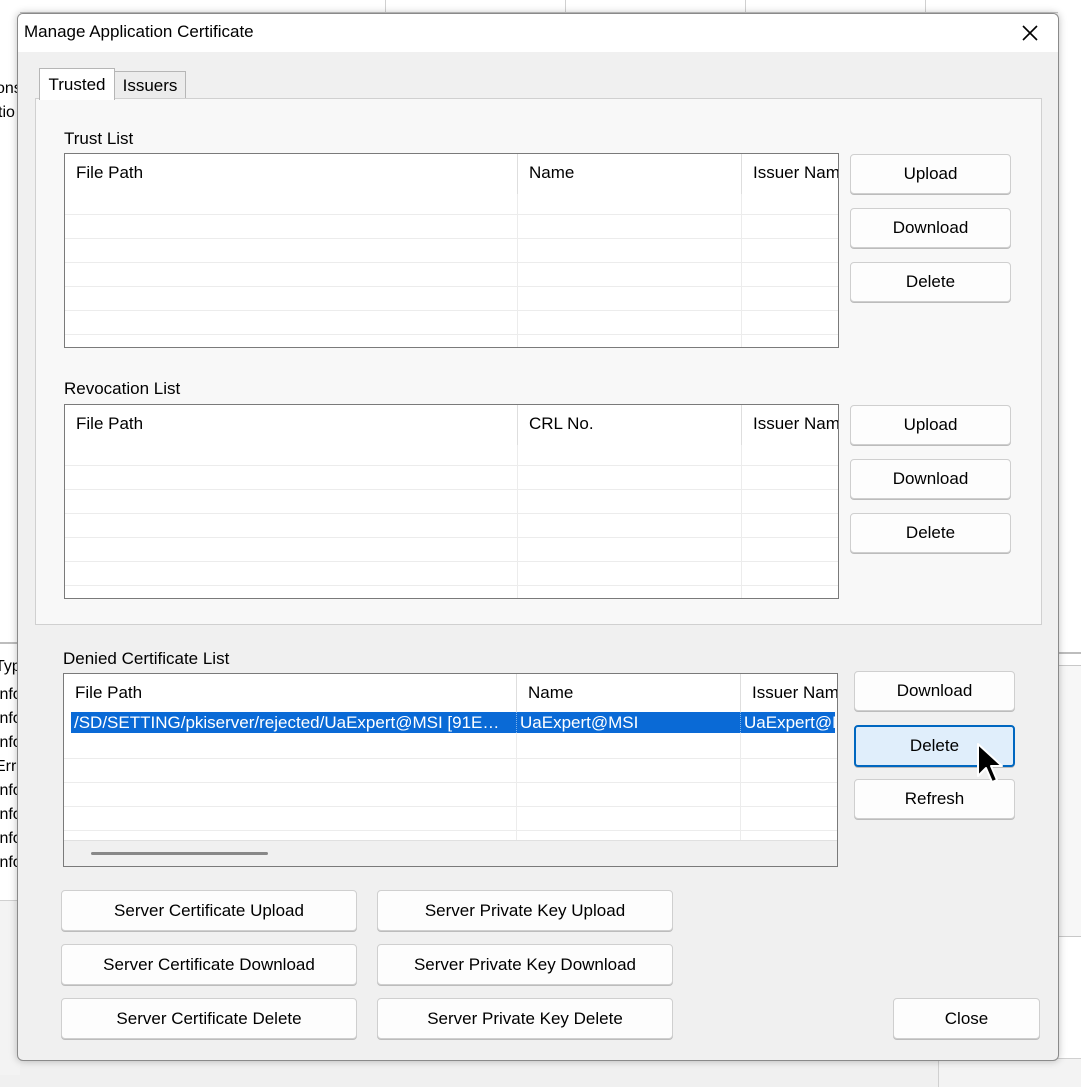 The width and height of the screenshot is (1081, 1087). Describe the element at coordinates (77, 84) in the screenshot. I see `tab-trusted: Trusted` at that location.